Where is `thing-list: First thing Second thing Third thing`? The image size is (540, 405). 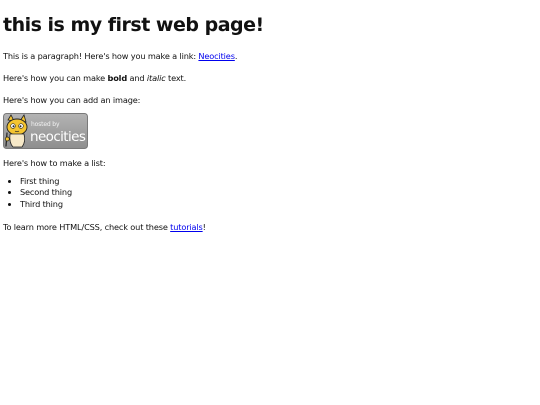
thing-list: First thing Second thing Third thing is located at coordinates (270, 193).